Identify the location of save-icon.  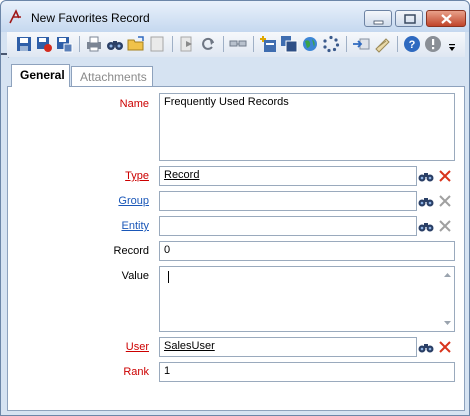
(24, 44).